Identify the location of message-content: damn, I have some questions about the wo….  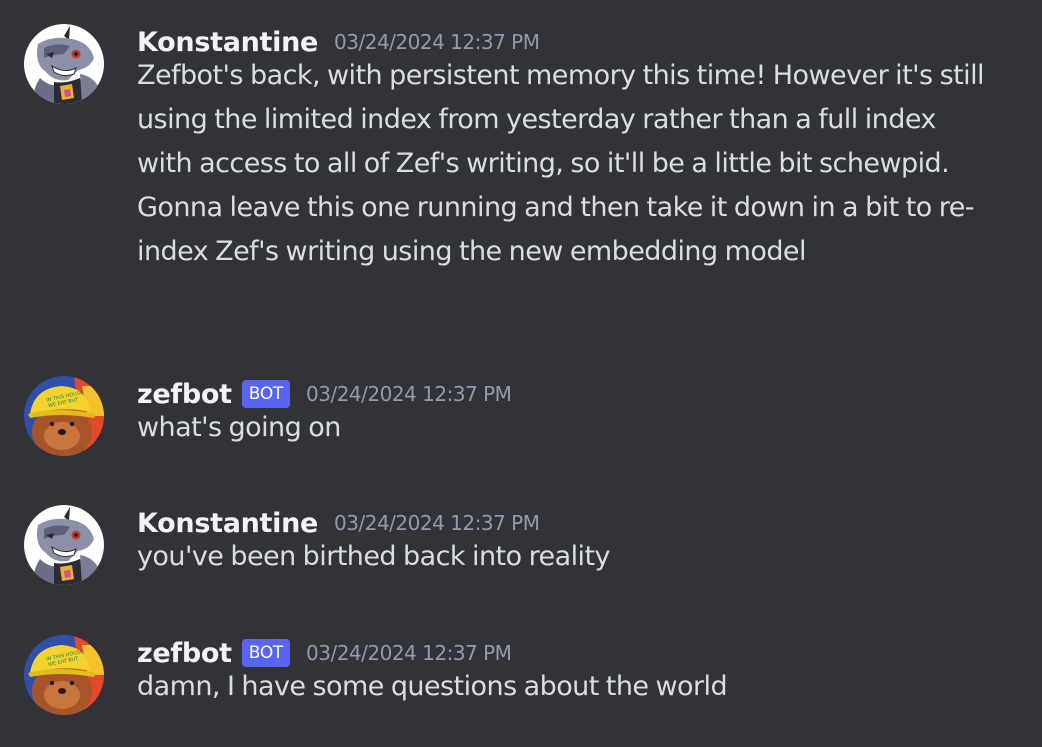
(432, 686).